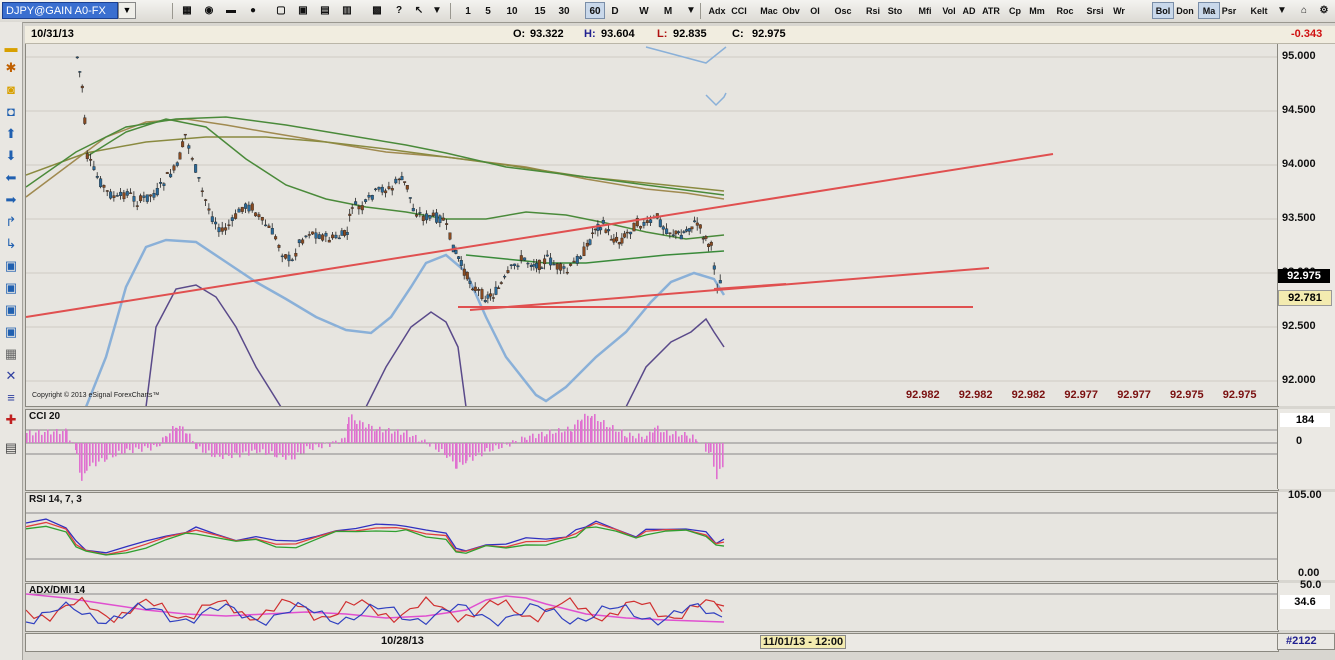 The image size is (1335, 660). Describe the element at coordinates (668, 10) in the screenshot. I see `interval-button-M: M` at that location.